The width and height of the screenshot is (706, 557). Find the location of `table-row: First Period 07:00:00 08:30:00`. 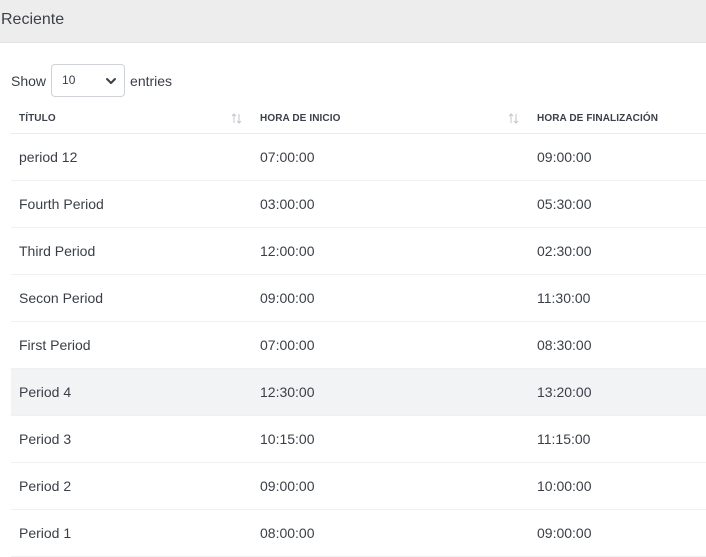

table-row: First Period 07:00:00 08:30:00 is located at coordinates (358, 345).